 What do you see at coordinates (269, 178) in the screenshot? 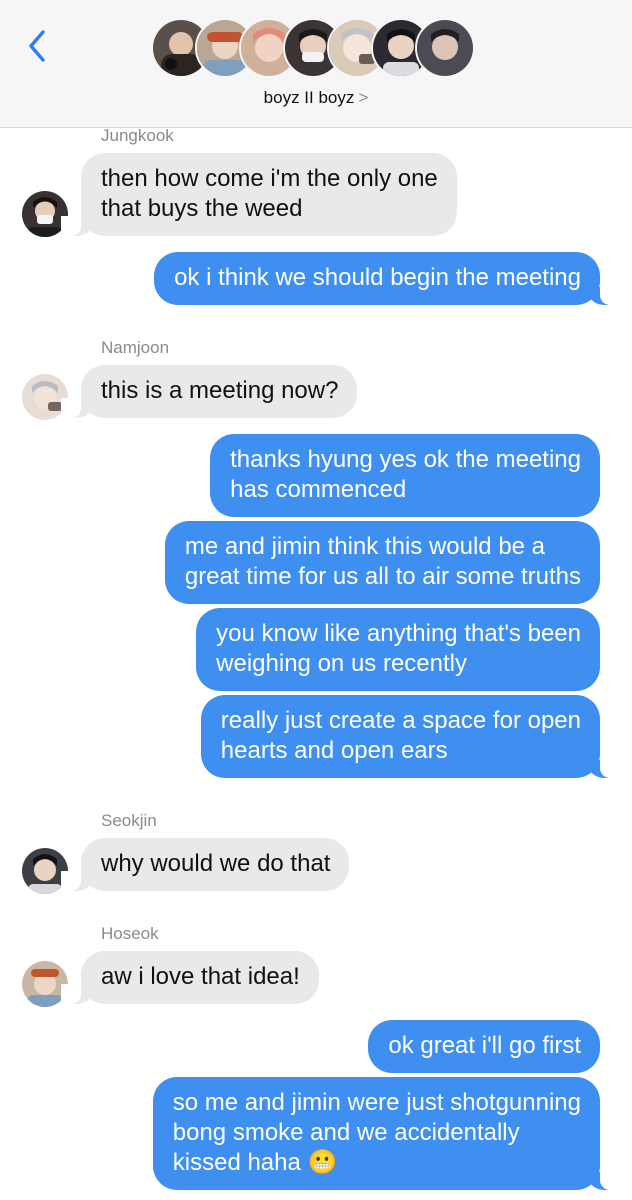
I see `message-line: then how come i'm the only one` at bounding box center [269, 178].